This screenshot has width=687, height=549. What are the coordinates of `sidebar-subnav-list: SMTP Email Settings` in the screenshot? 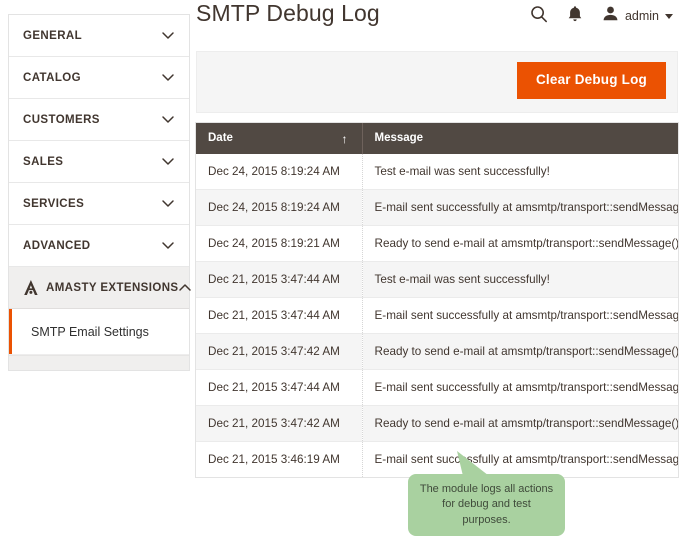 It's located at (99, 332).